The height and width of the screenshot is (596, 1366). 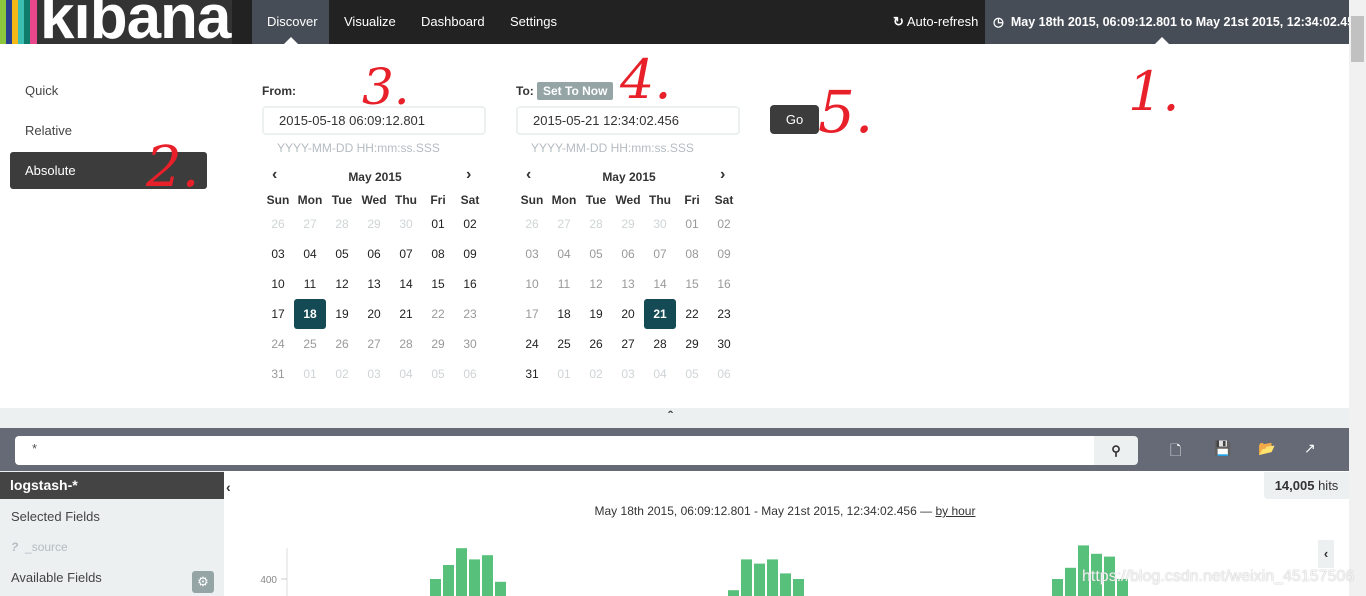 What do you see at coordinates (533, 22) in the screenshot?
I see `tab-settings: Settings` at bounding box center [533, 22].